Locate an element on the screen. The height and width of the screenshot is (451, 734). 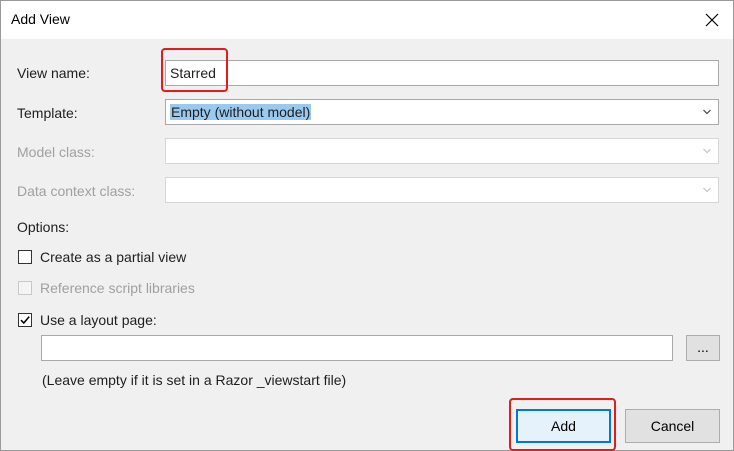
options-label: Options: is located at coordinates (43, 227).